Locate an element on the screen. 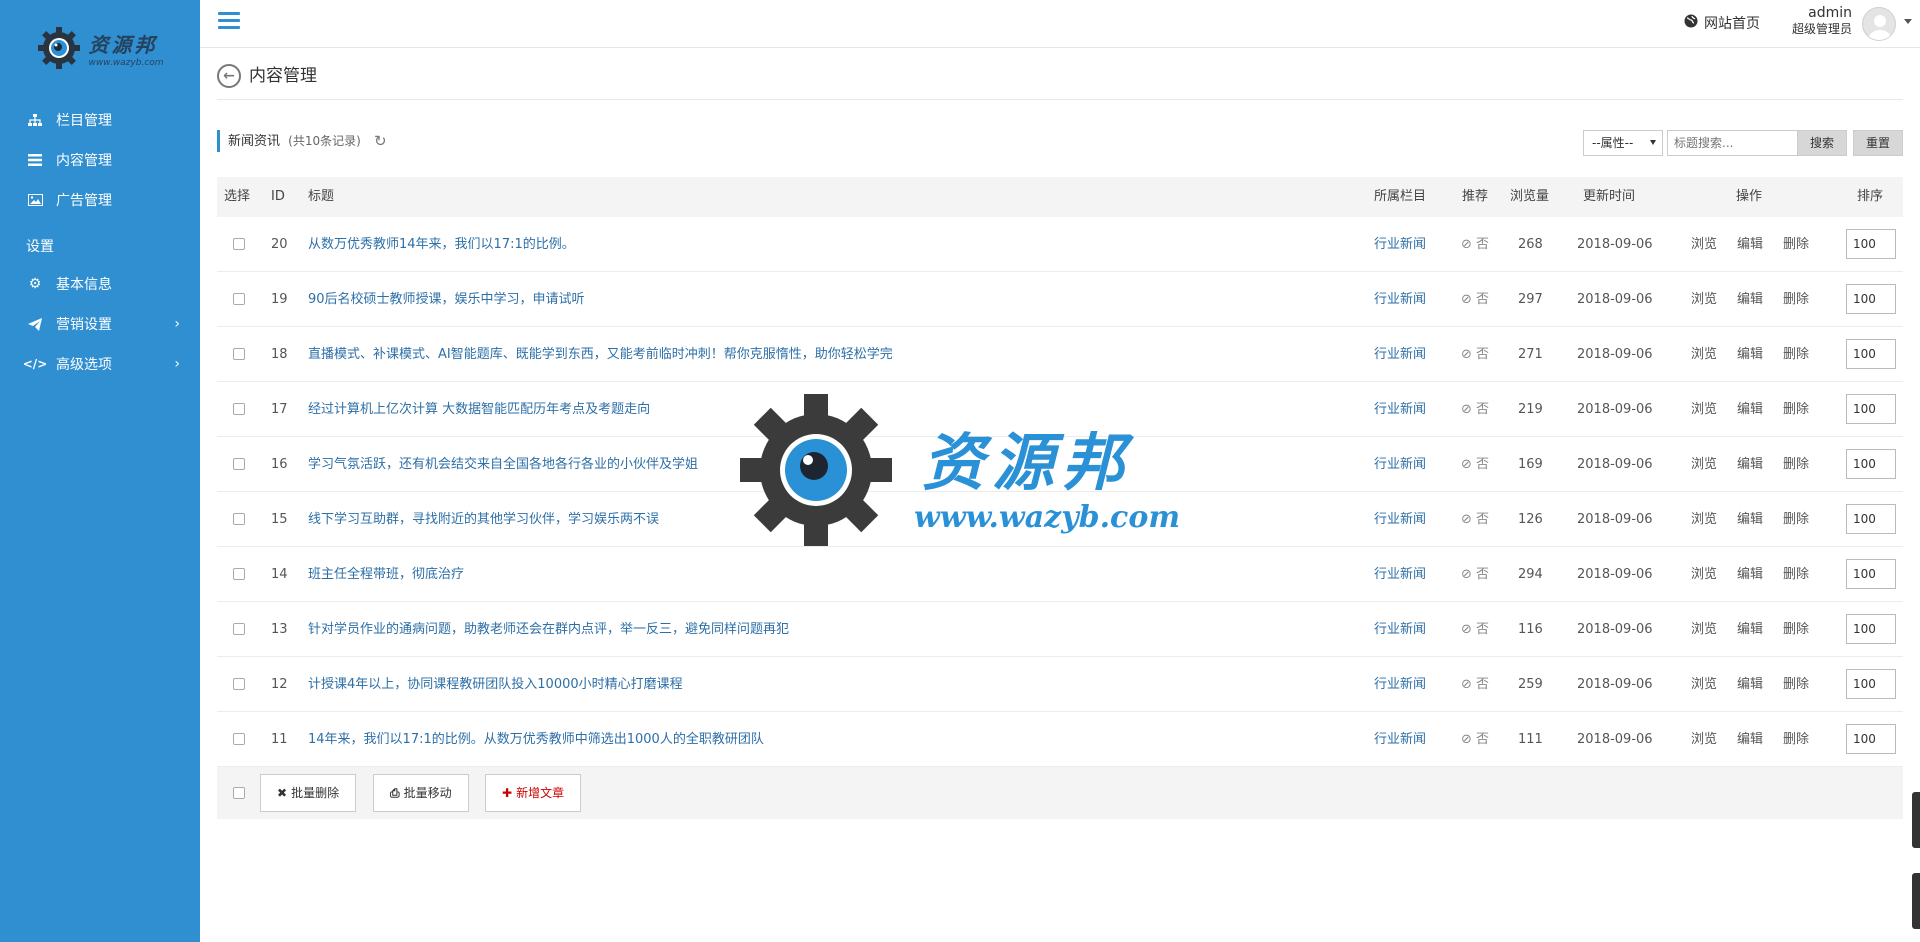  menu-toggle-icon is located at coordinates (229, 22).